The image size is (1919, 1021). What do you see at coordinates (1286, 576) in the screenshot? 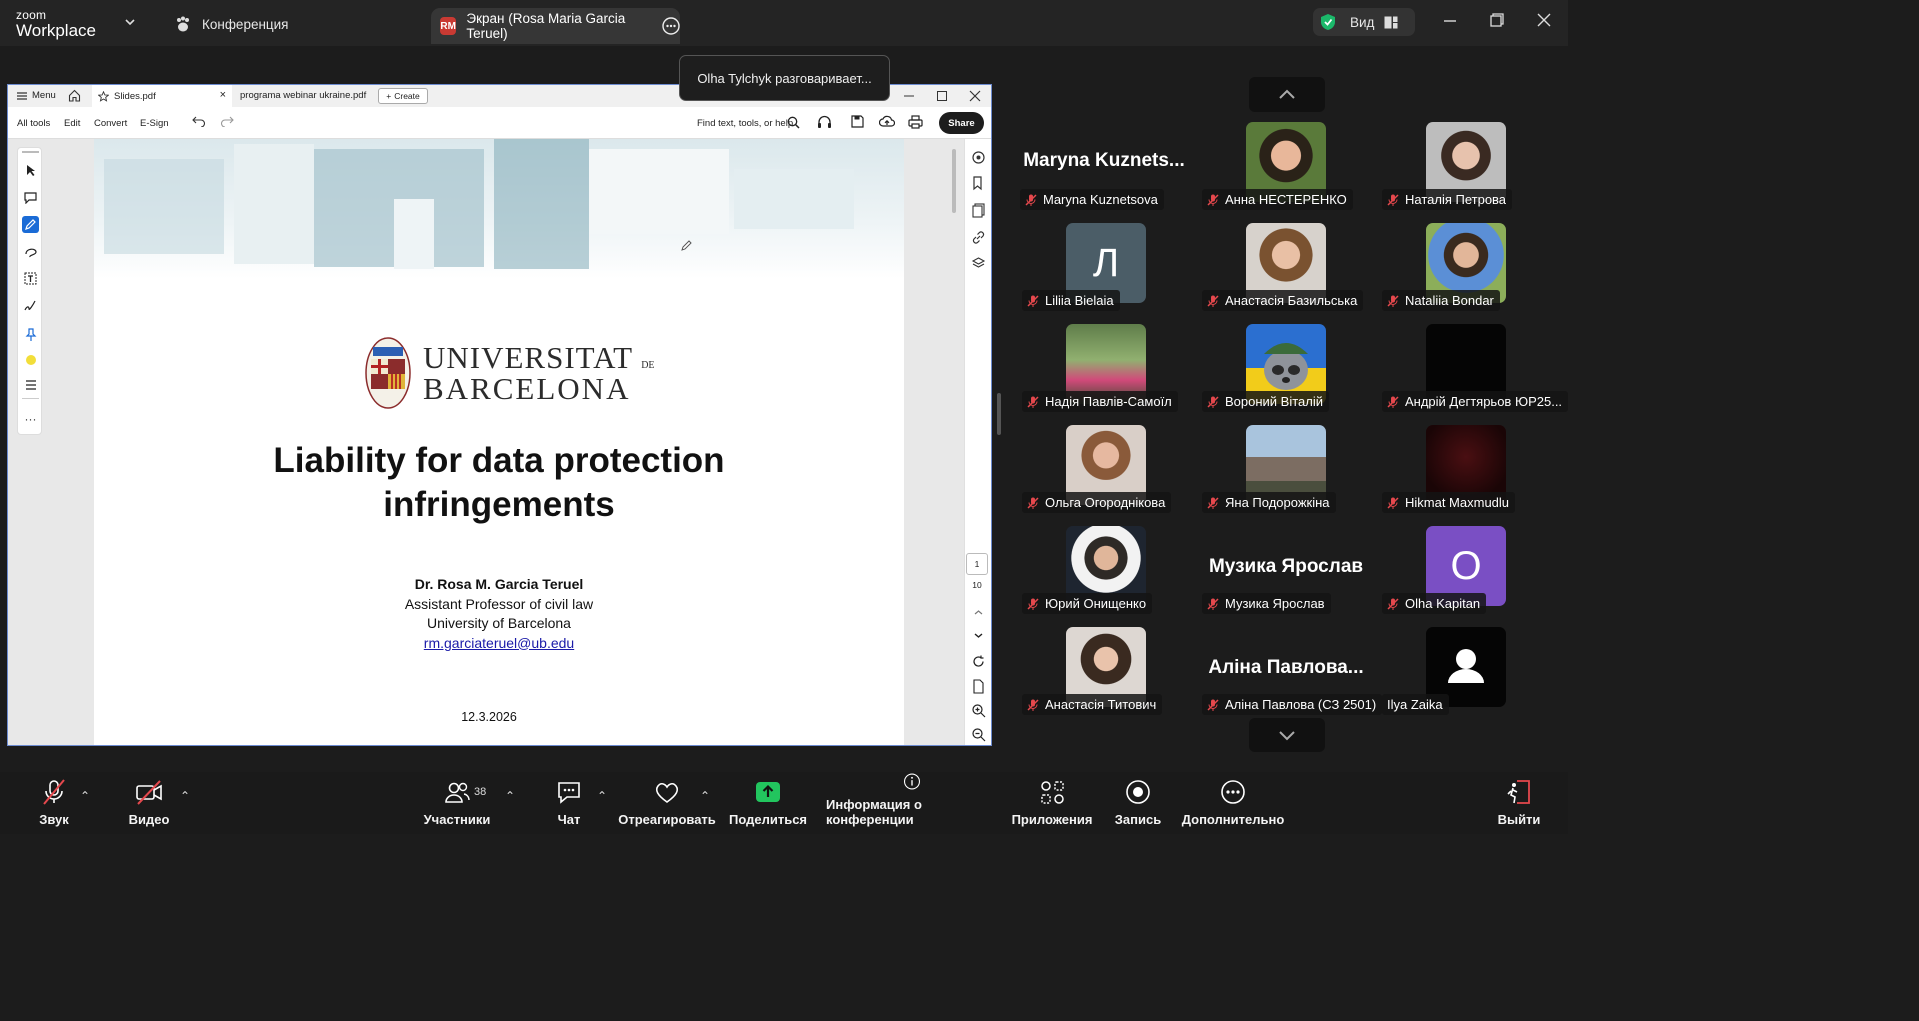
I see `participant-tile: Музика Ярослав Музика Ярослав` at bounding box center [1286, 576].